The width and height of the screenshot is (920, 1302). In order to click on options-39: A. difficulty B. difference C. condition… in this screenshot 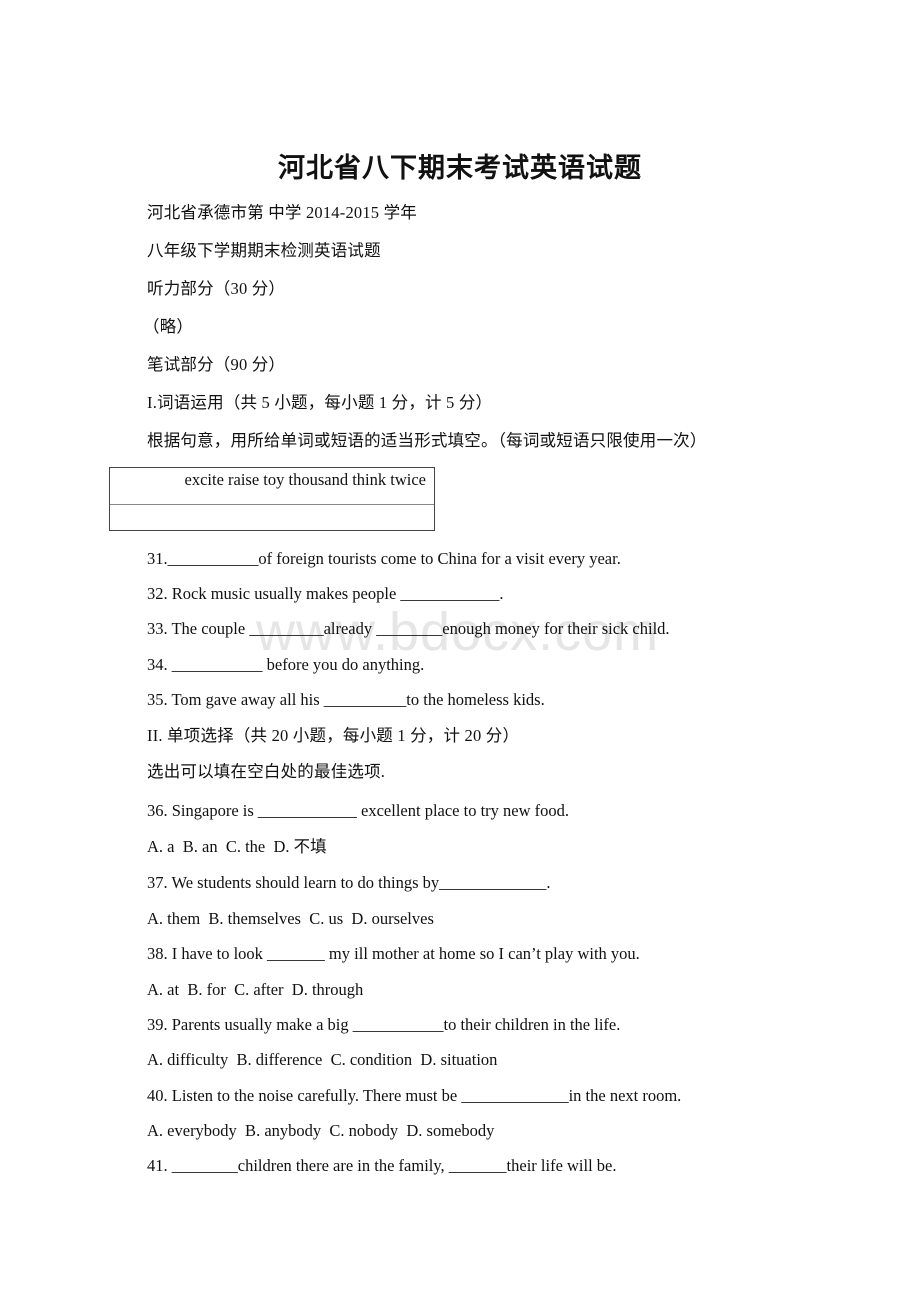, I will do `click(322, 1059)`.